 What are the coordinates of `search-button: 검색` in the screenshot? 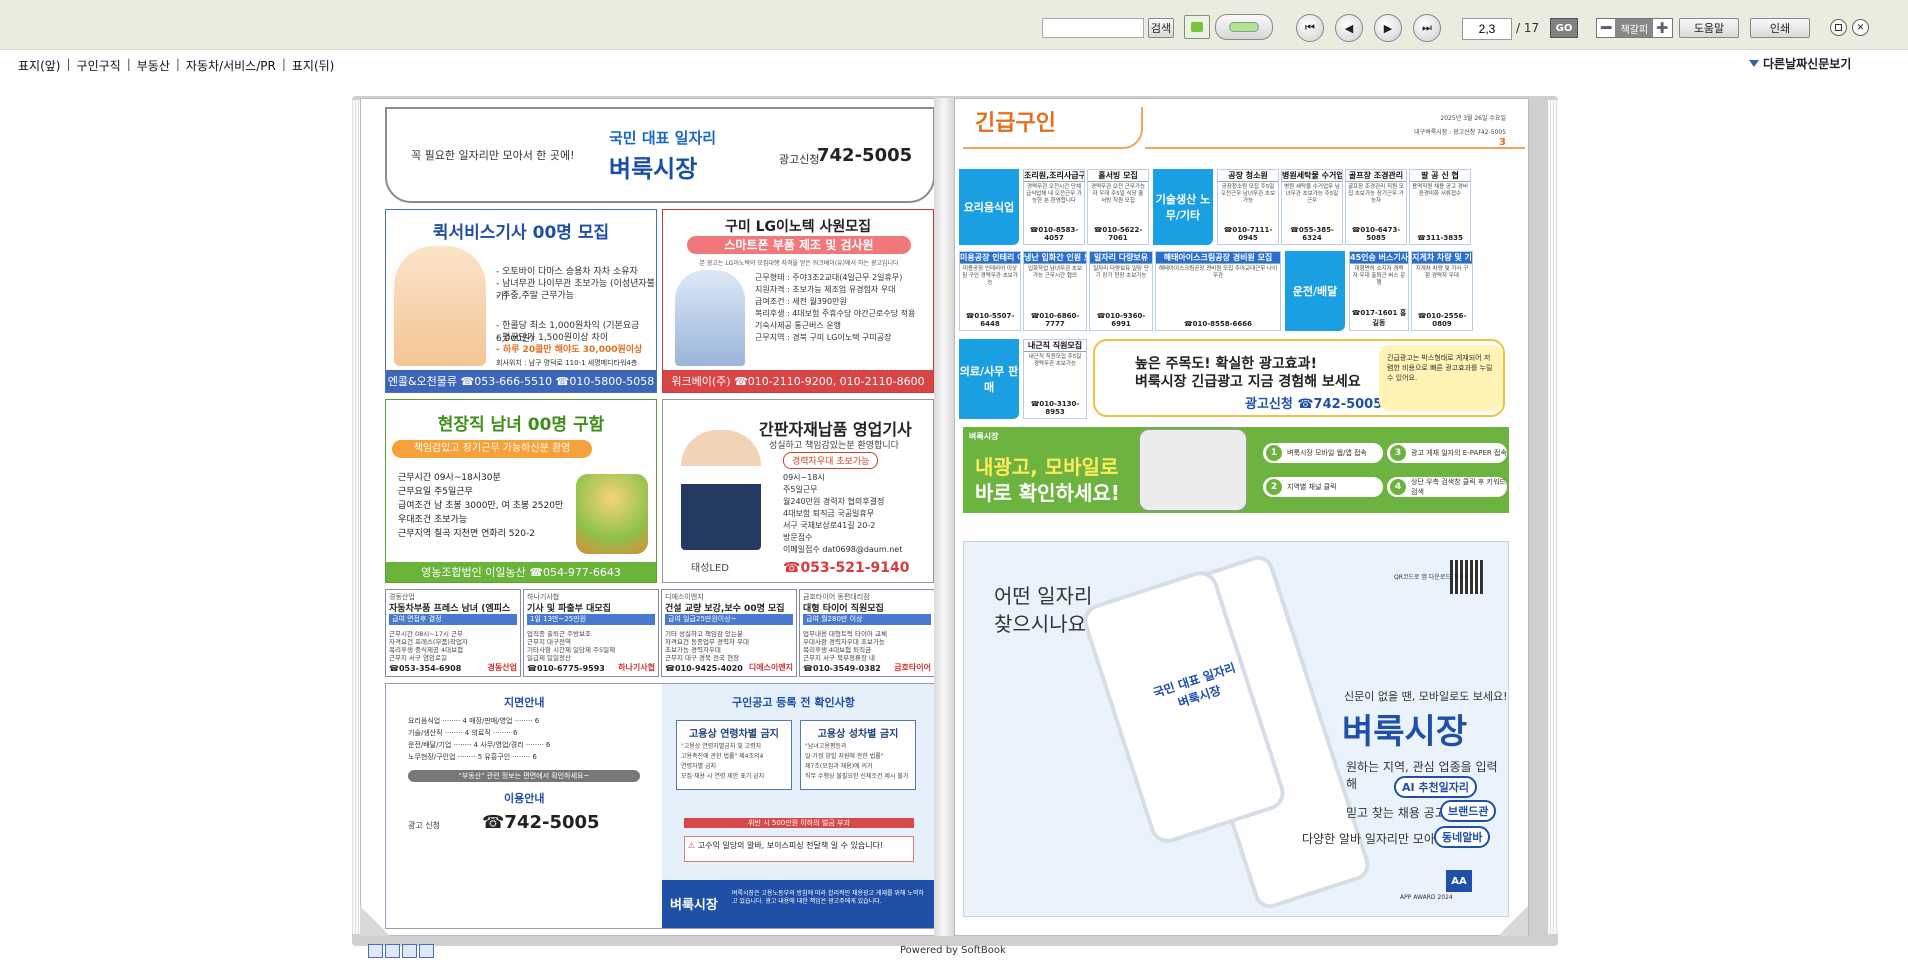 It's located at (1161, 28).